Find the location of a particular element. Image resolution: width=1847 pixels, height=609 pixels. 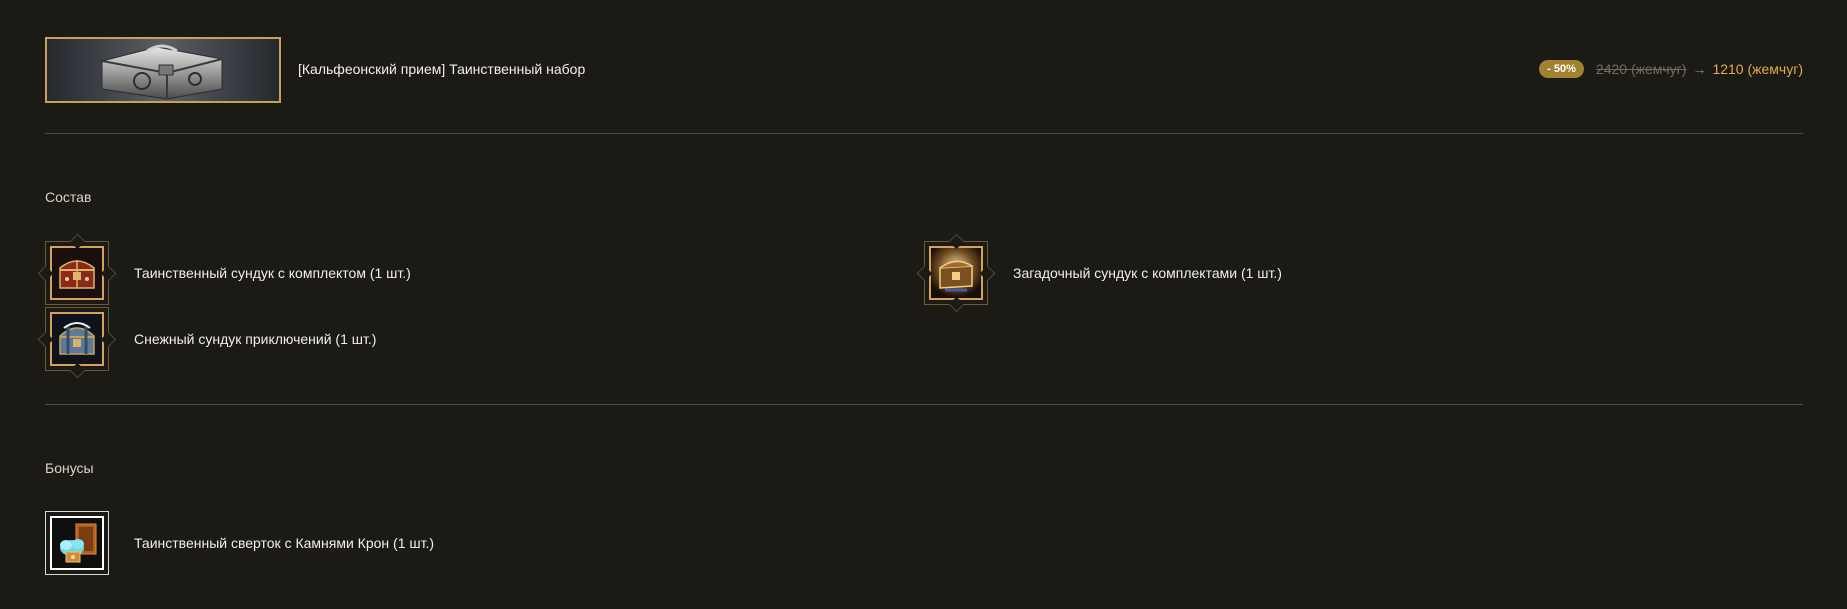

crown-stones-icon is located at coordinates (77, 543).